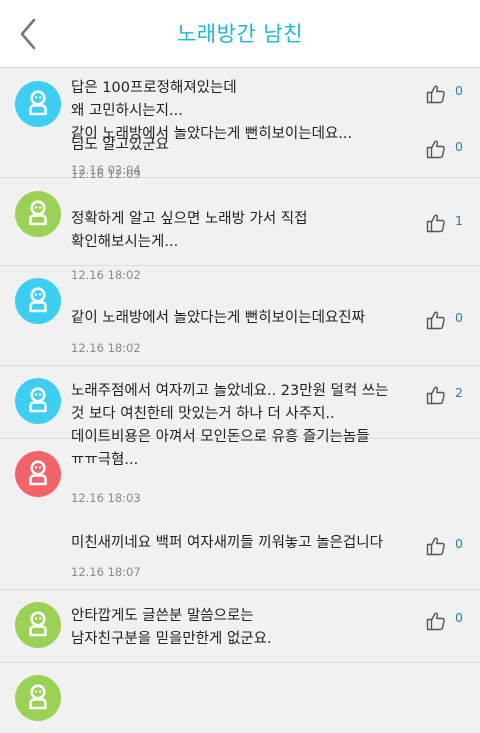 Image resolution: width=480 pixels, height=733 pixels. What do you see at coordinates (106, 572) in the screenshot?
I see `comment-time: 12.16 18:07` at bounding box center [106, 572].